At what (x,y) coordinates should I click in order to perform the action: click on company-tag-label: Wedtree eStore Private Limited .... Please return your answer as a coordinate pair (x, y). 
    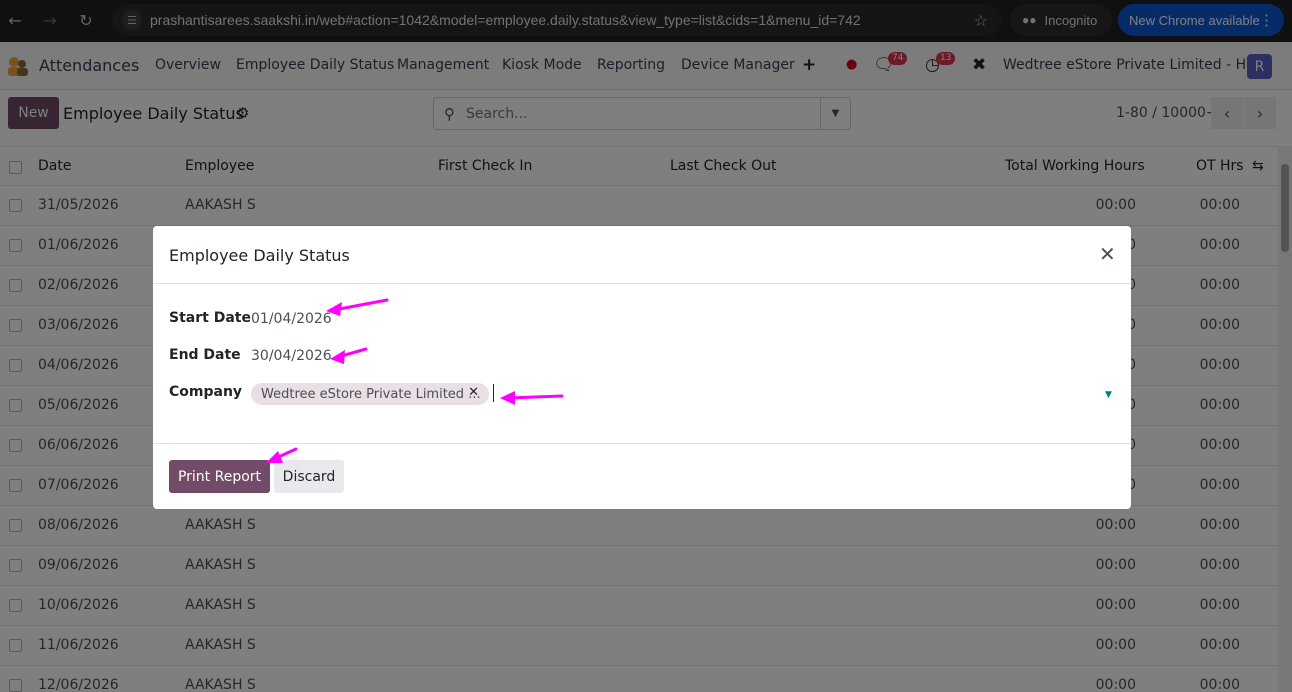
    Looking at the image, I should click on (371, 394).